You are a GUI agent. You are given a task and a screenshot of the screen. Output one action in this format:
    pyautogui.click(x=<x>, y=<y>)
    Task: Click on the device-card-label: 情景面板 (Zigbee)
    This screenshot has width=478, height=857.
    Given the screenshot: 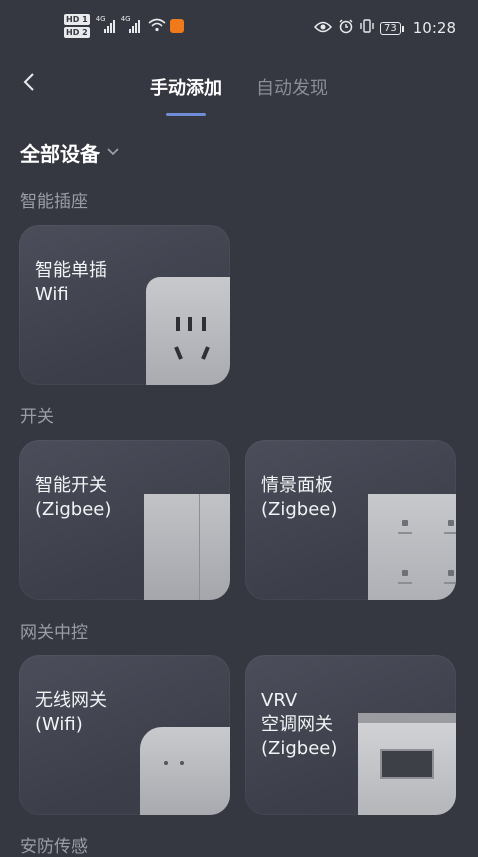 What is the action you would take?
    pyautogui.click(x=299, y=497)
    